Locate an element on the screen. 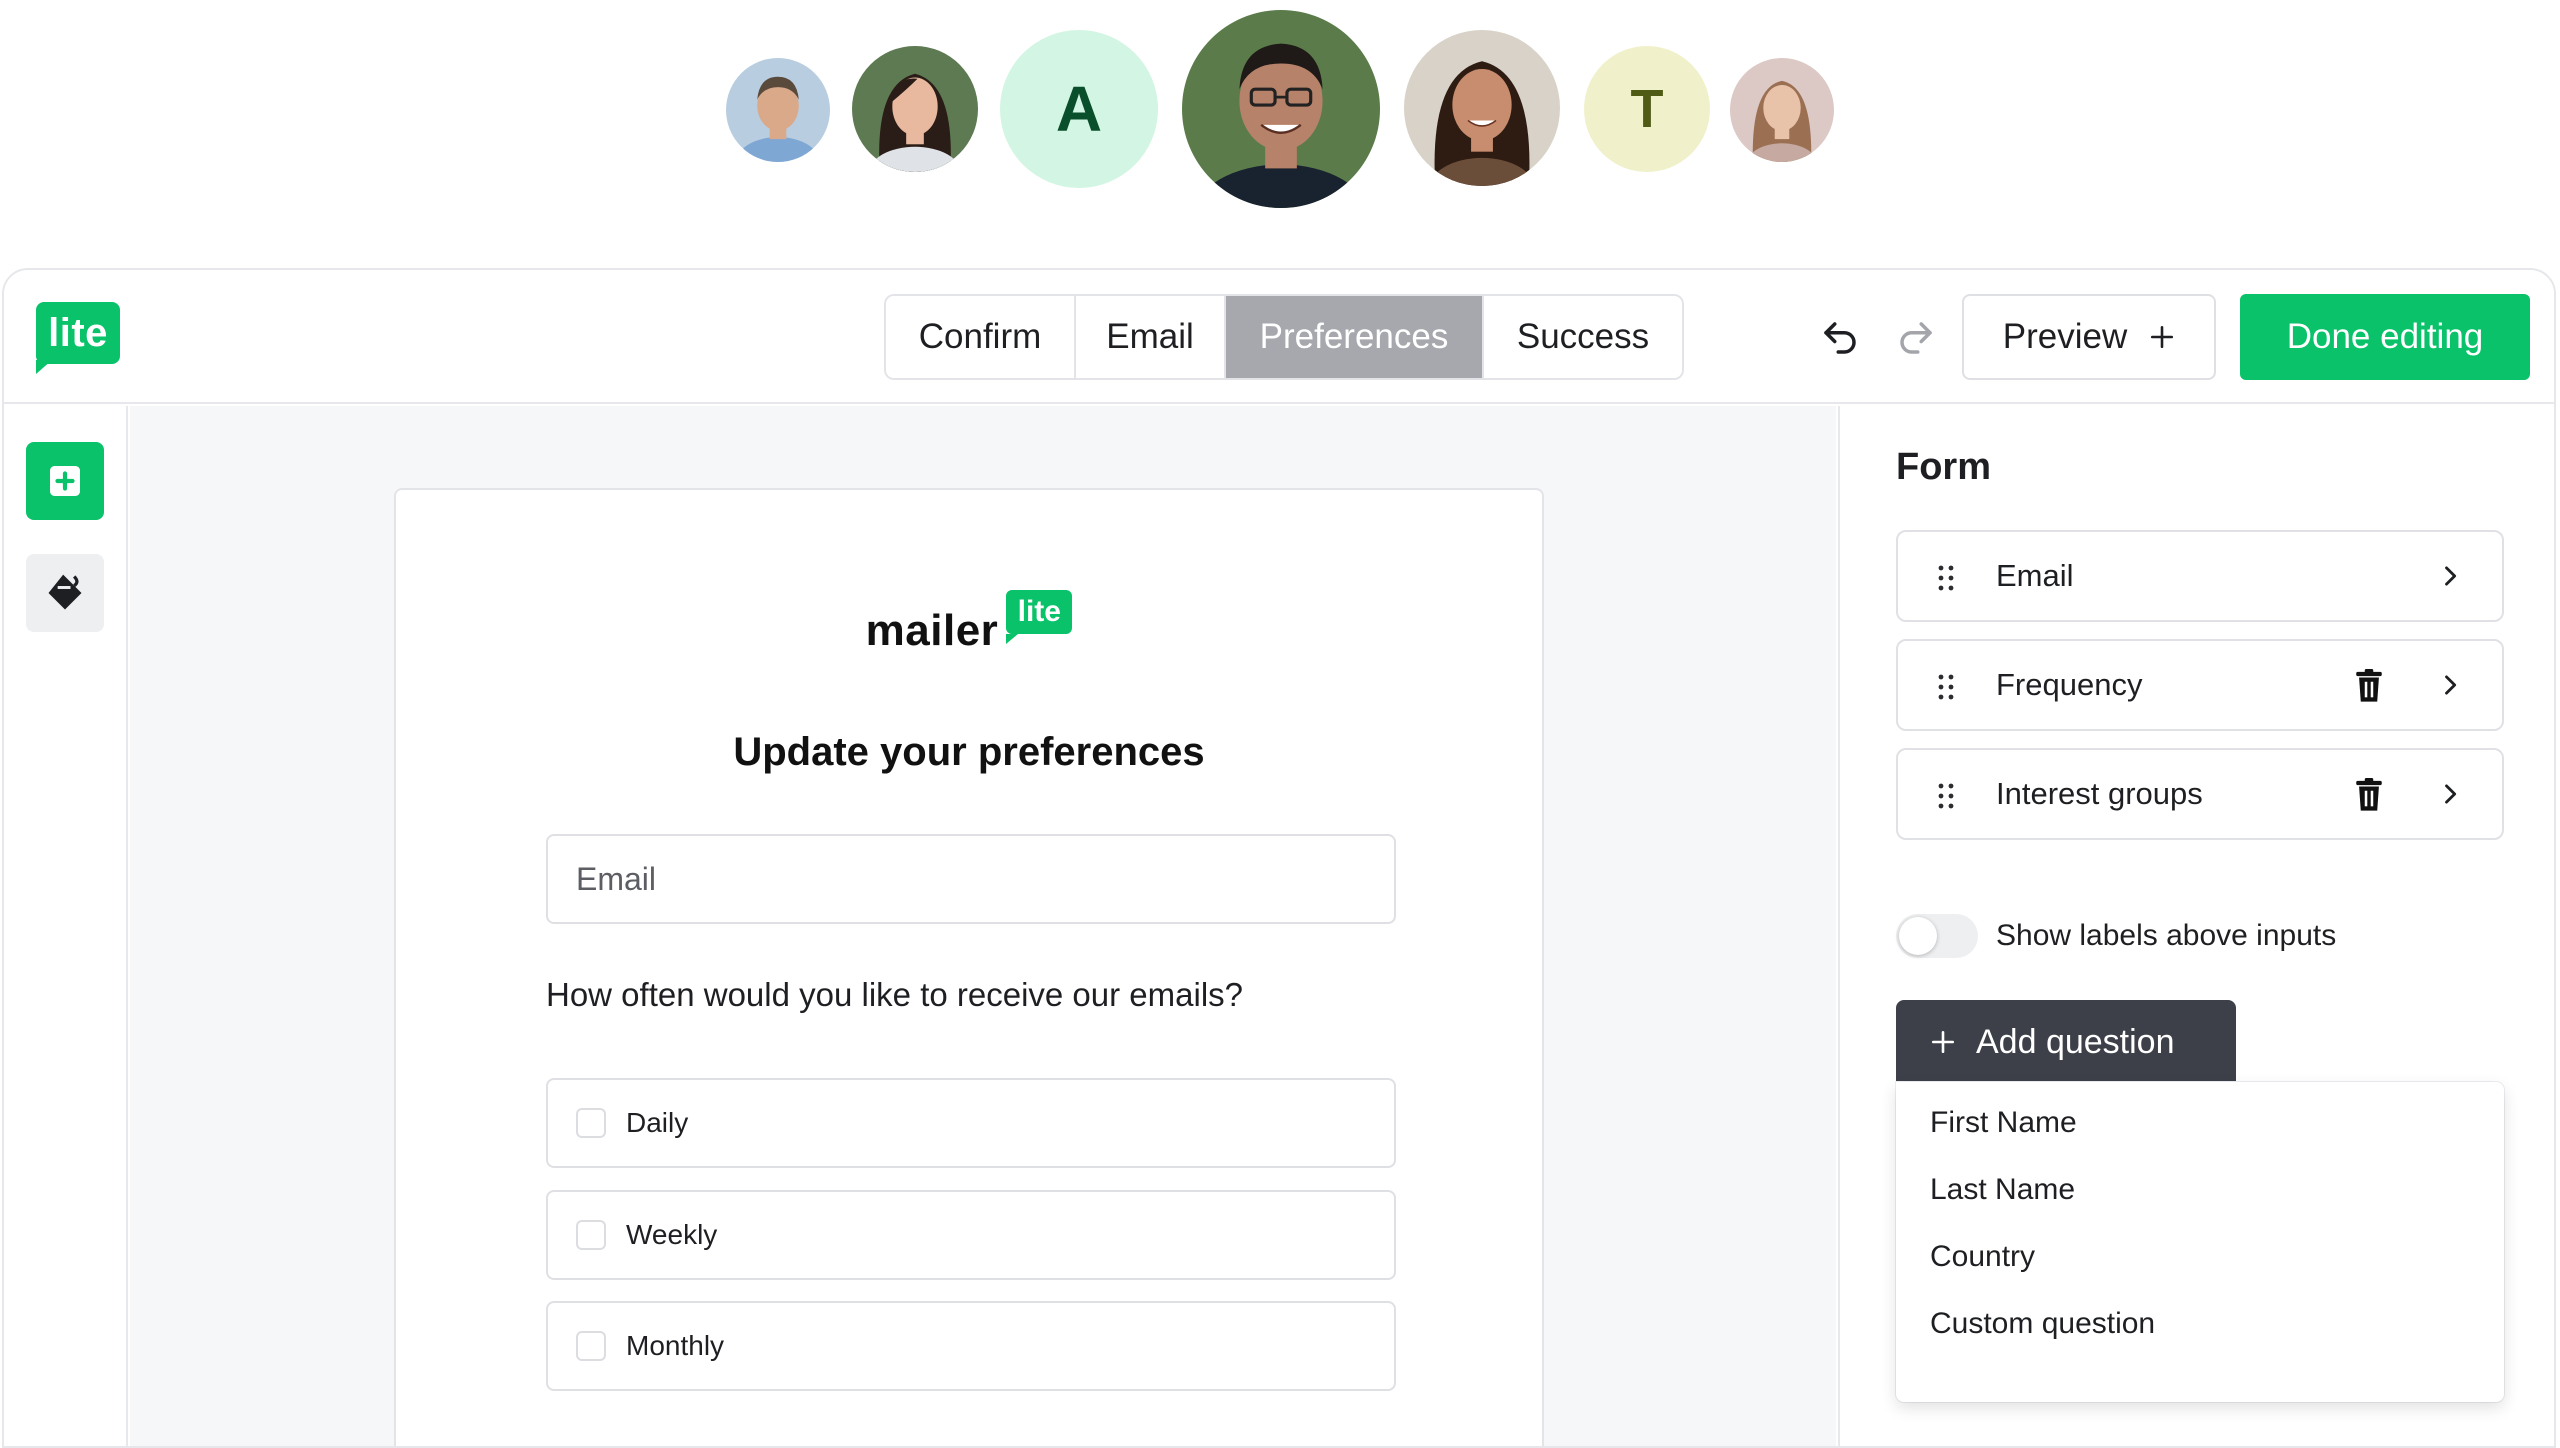 The width and height of the screenshot is (2560, 1448). tab-confirm: Confirm is located at coordinates (981, 337).